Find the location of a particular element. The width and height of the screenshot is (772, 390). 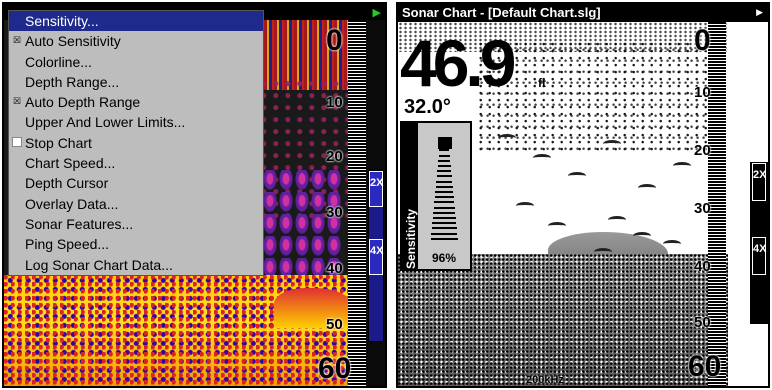

depth-scale-strip is located at coordinates (357, 203).